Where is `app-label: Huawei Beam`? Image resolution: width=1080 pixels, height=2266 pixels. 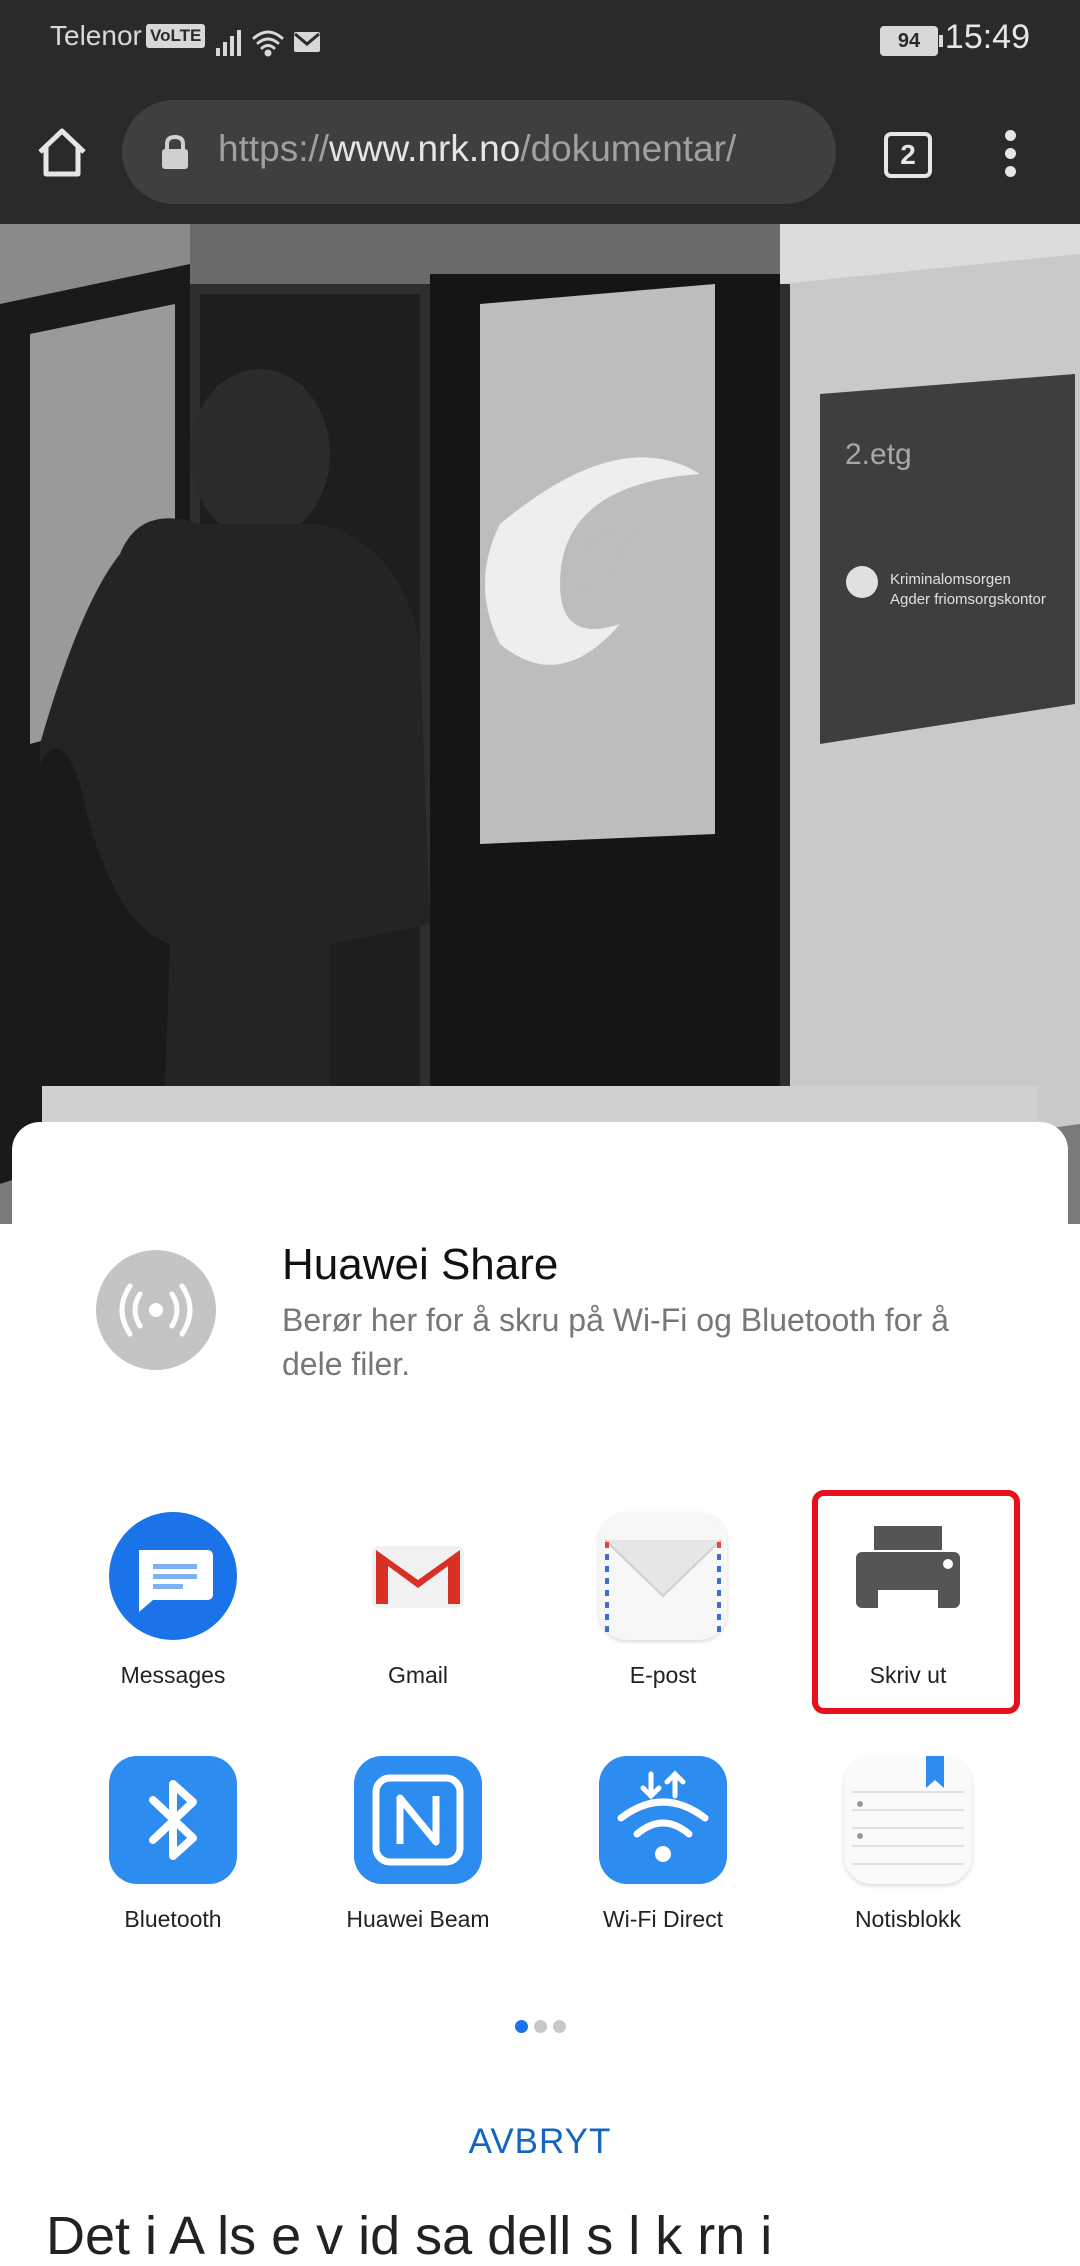
app-label: Huawei Beam is located at coordinates (418, 1919).